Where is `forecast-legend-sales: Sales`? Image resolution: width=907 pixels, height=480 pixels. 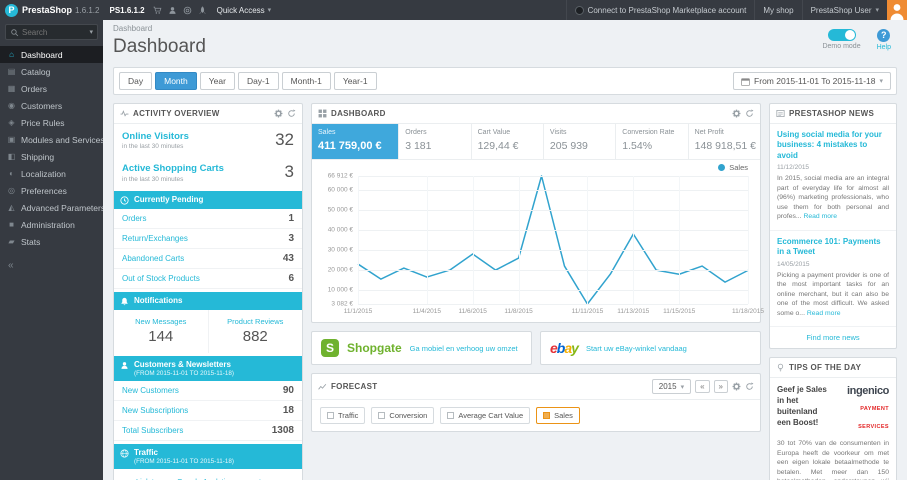
forecast-legend-sales: Sales is located at coordinates (558, 415).